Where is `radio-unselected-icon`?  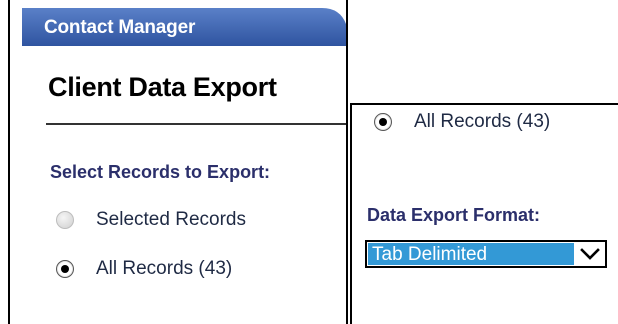 radio-unselected-icon is located at coordinates (65, 220).